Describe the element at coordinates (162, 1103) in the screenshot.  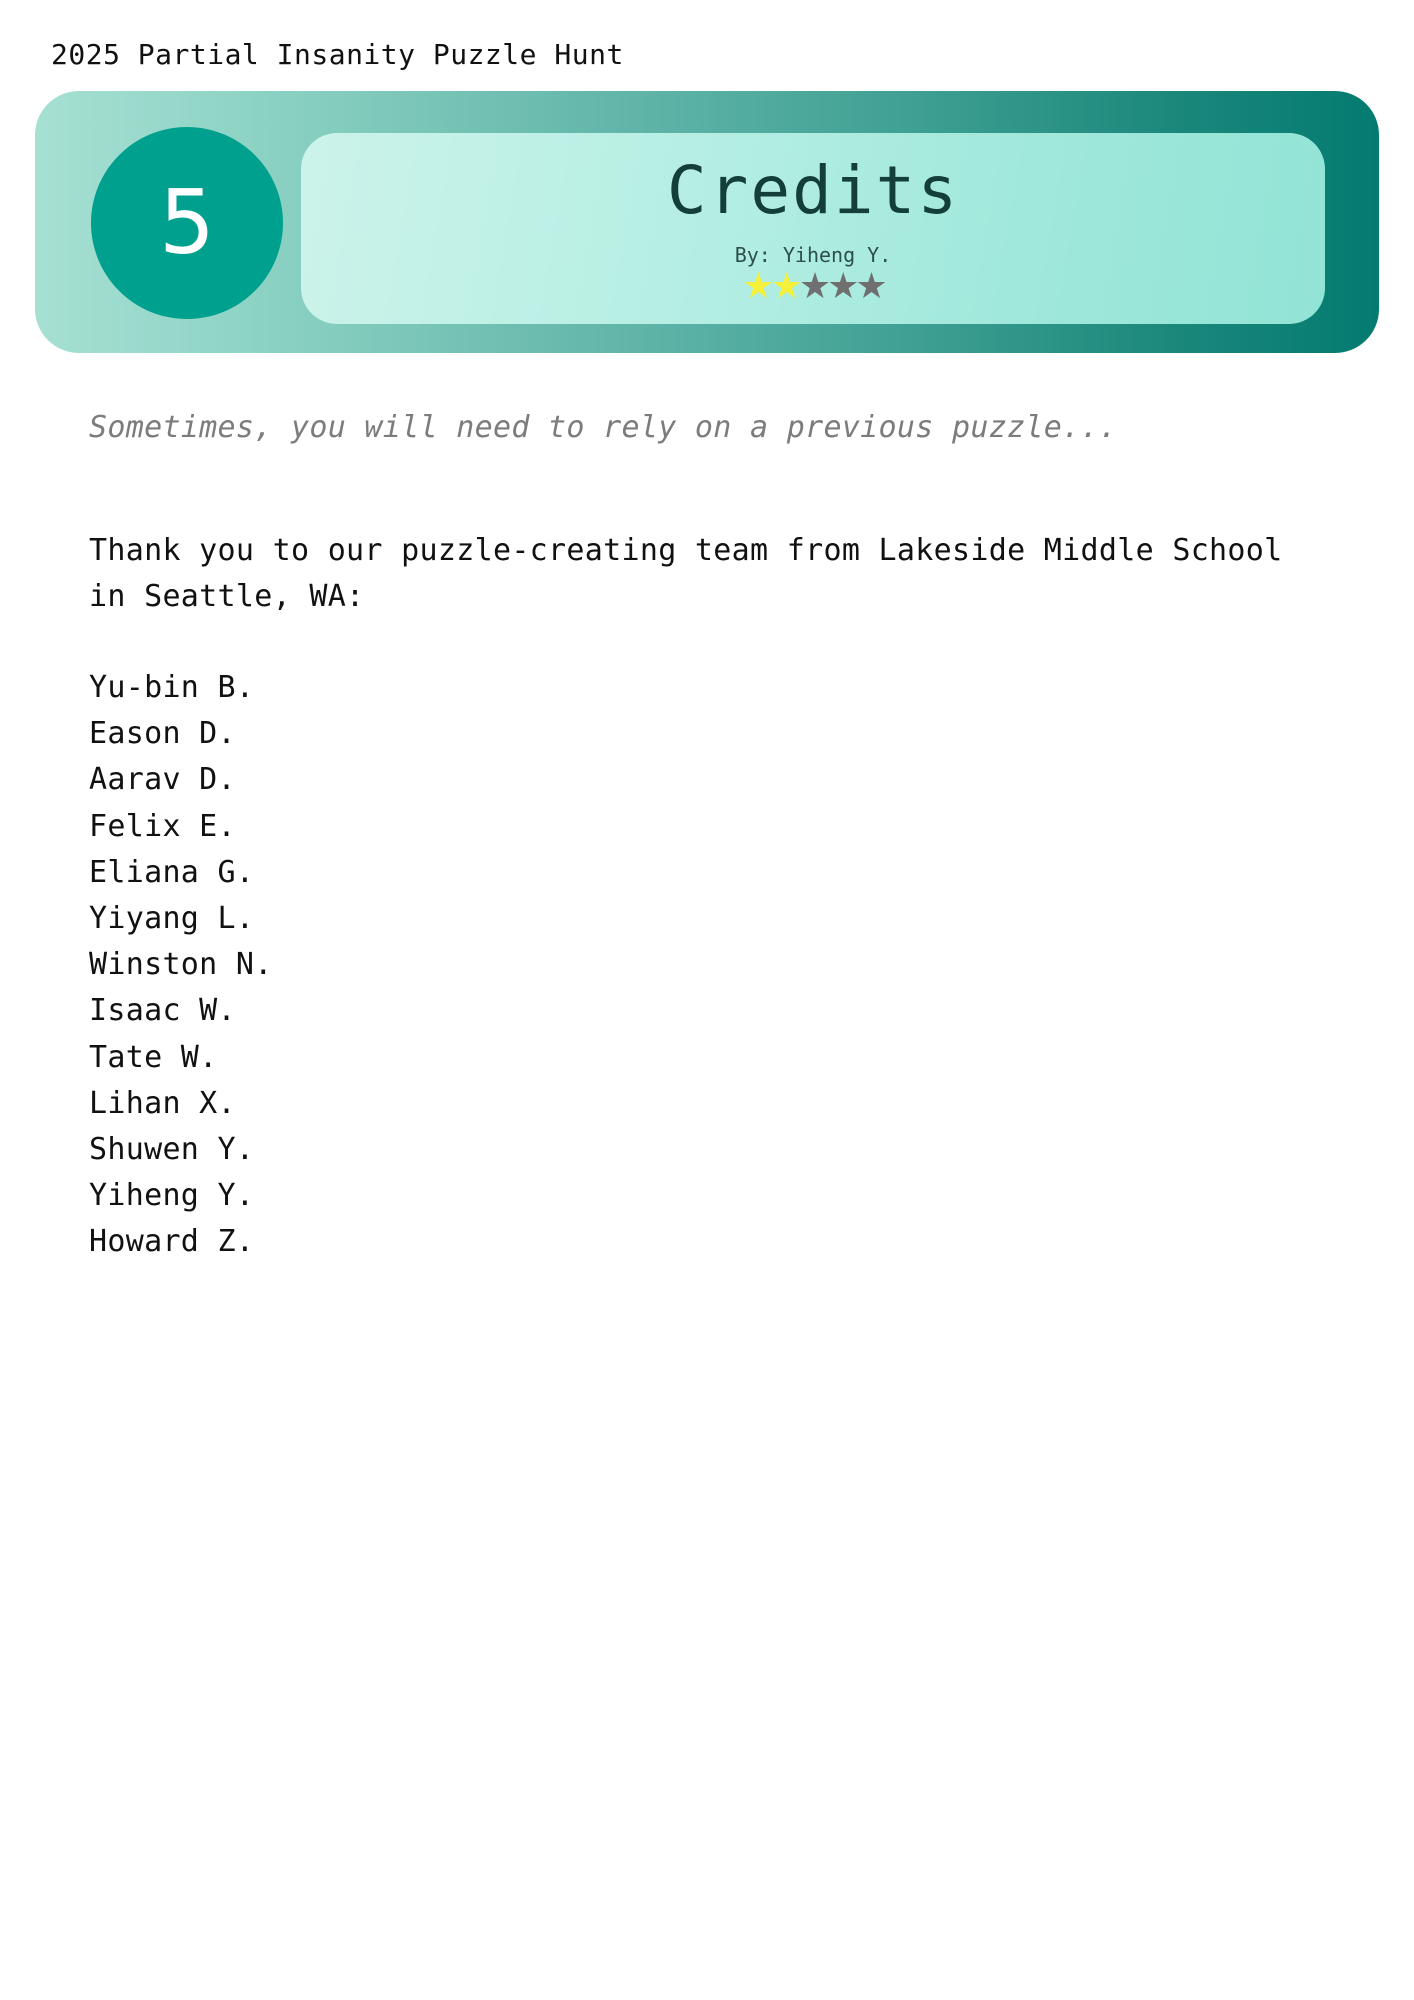
I see `credit-name: Lihan X.` at that location.